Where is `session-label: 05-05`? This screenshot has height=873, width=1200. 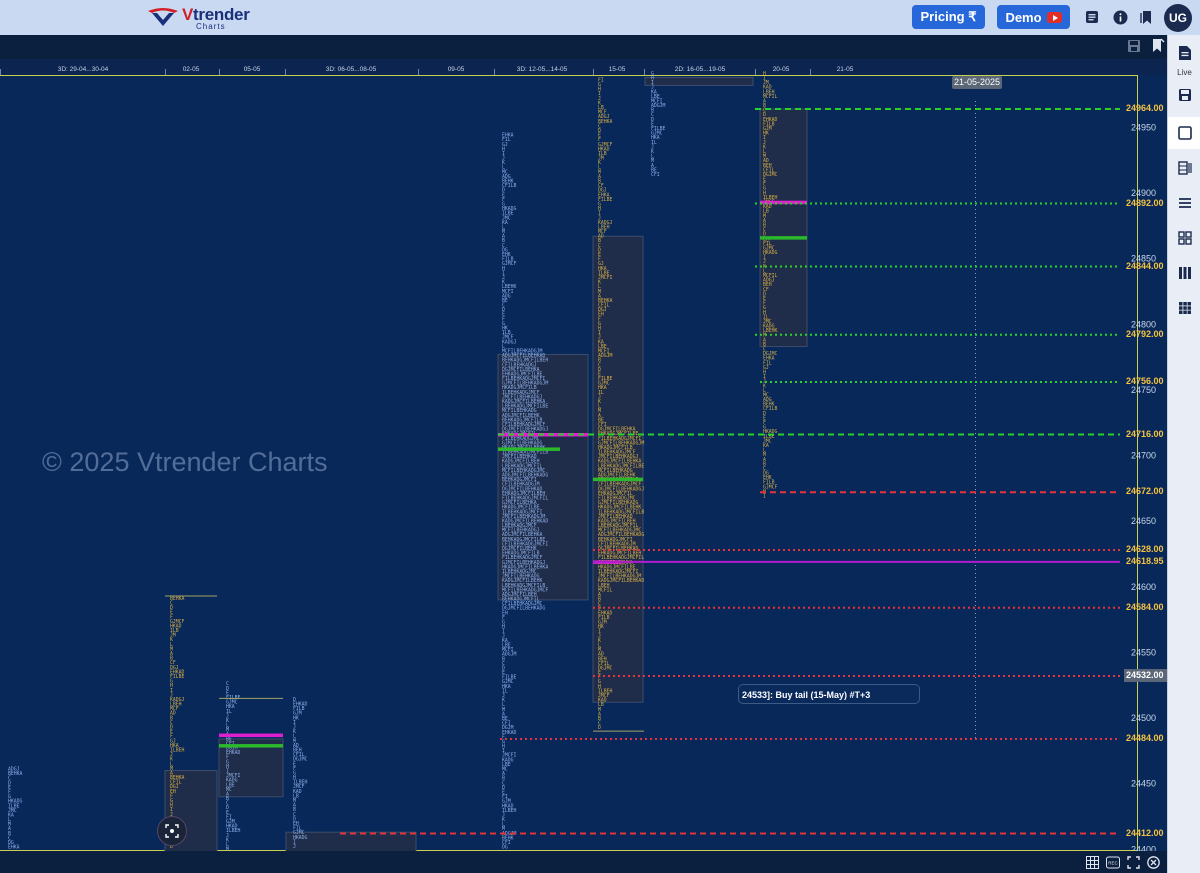
session-label: 05-05 is located at coordinates (252, 69).